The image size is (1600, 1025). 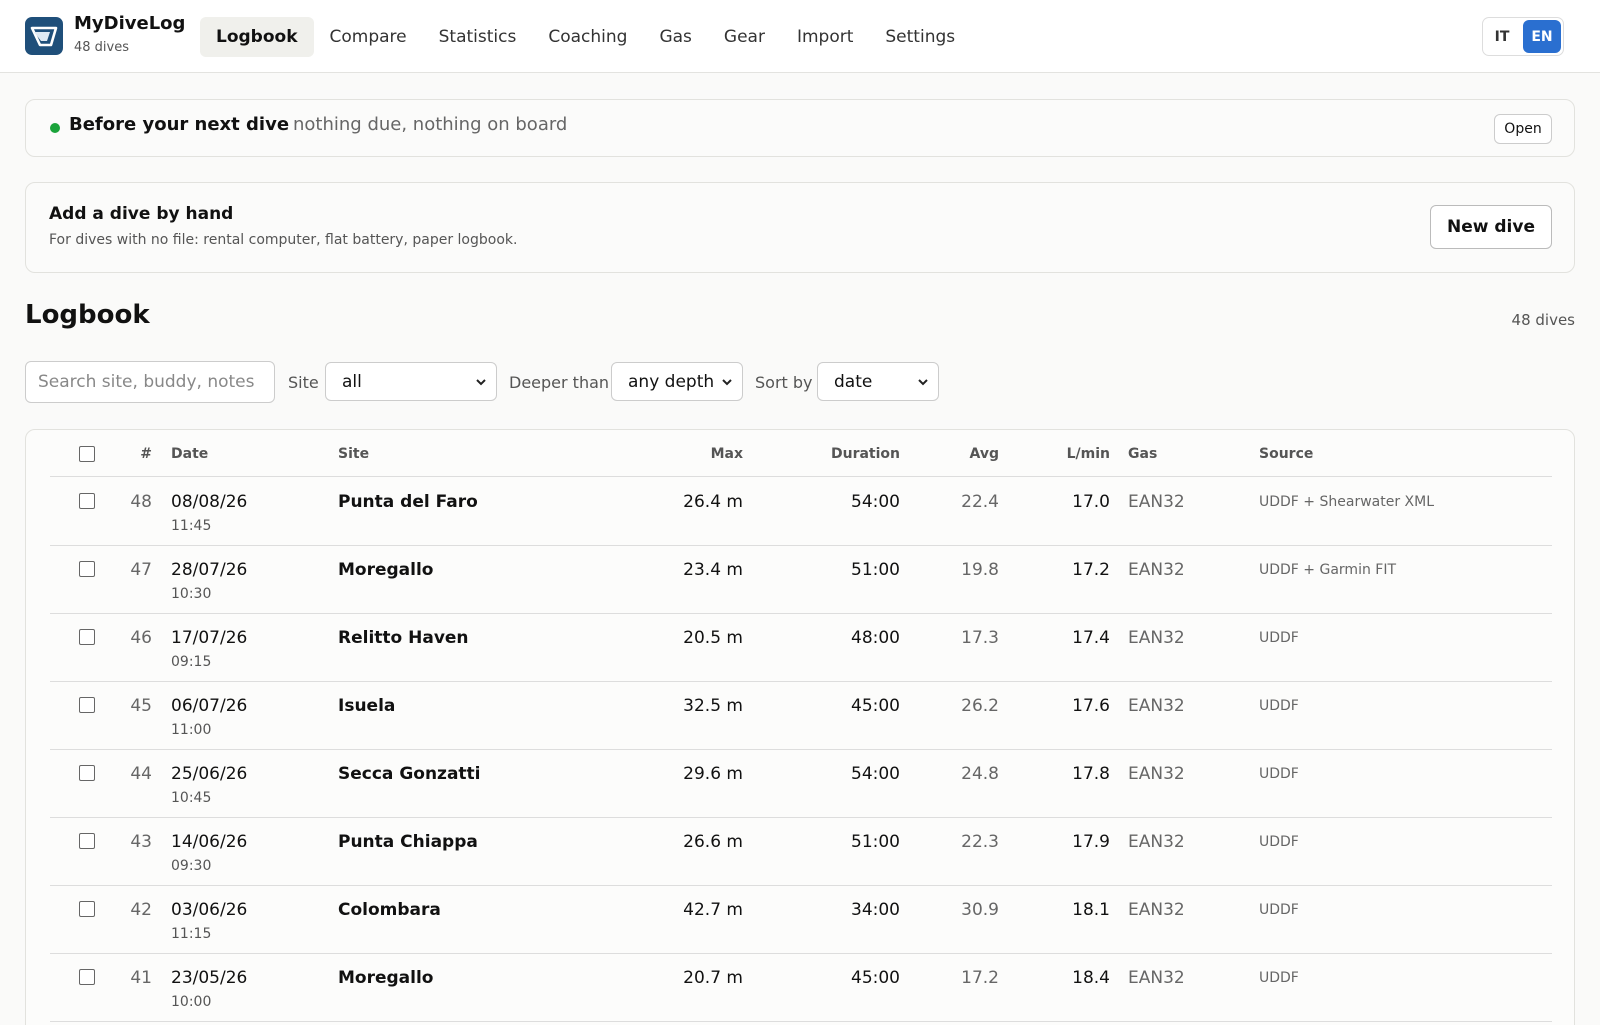 I want to click on select-all-checkbox, so click(x=87, y=454).